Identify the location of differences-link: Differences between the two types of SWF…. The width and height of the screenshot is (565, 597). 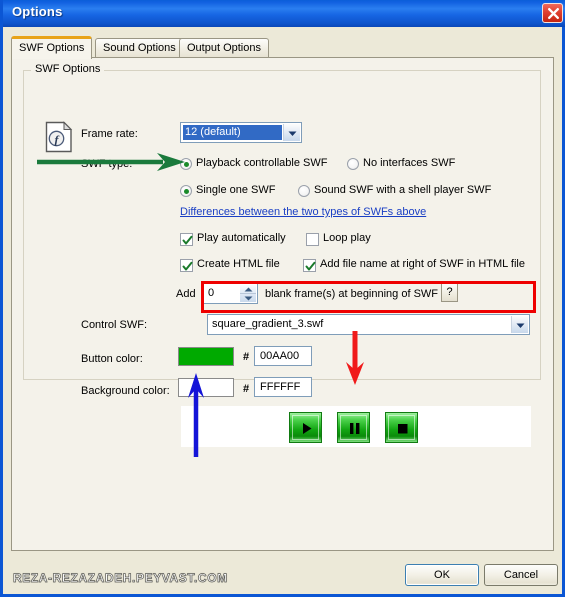
(303, 212).